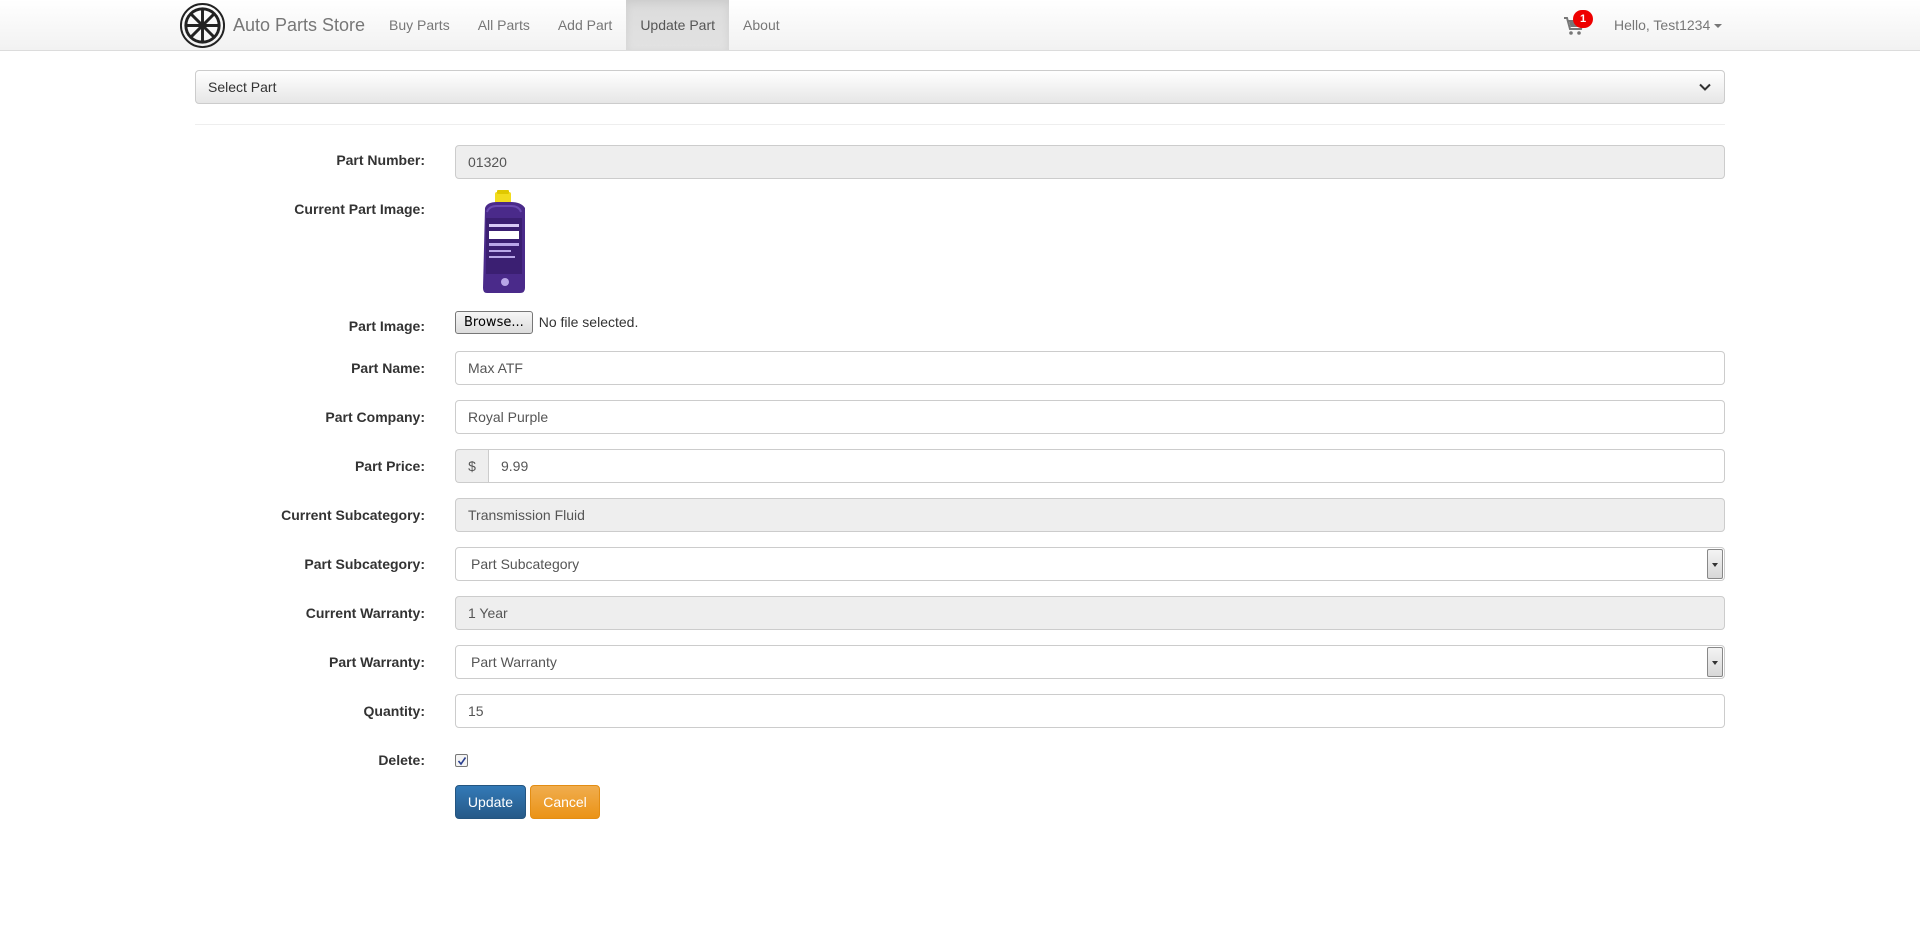  Describe the element at coordinates (1090, 515) in the screenshot. I see `current-subcategory-field: Transmission Fluid` at that location.